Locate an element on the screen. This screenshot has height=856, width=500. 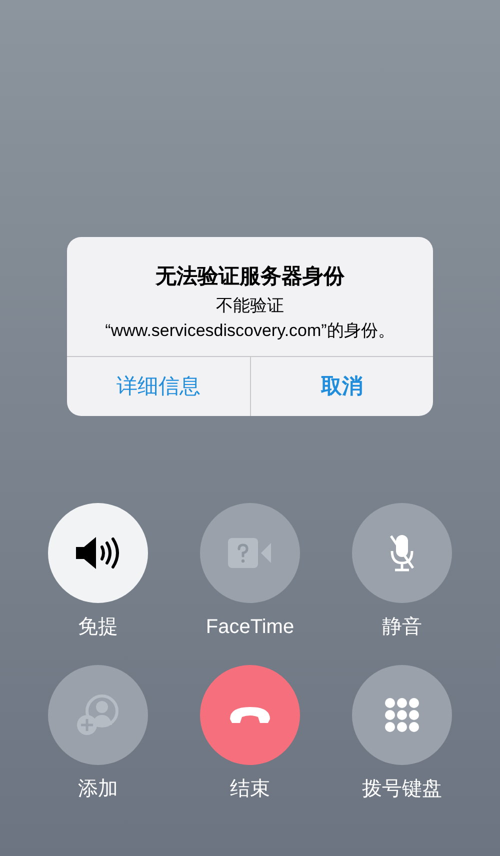
control-label: FaceTime is located at coordinates (250, 627).